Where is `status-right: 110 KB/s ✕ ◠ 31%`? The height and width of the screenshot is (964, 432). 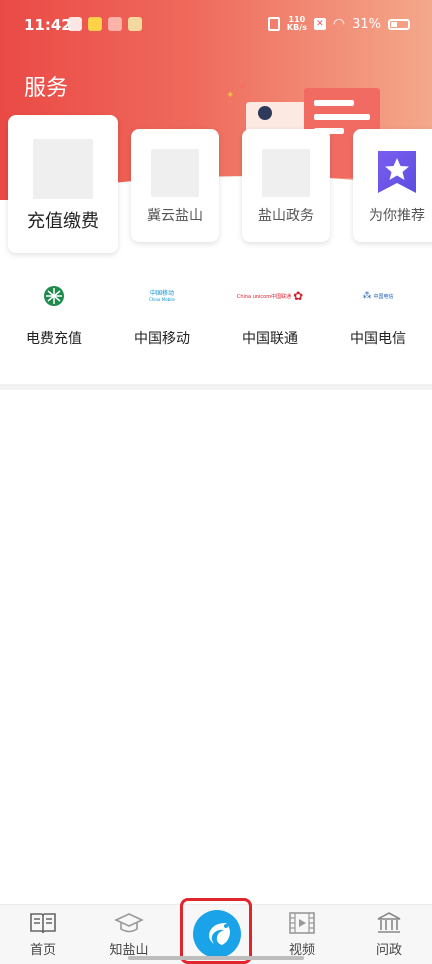 status-right: 110 KB/s ✕ ◠ 31% is located at coordinates (338, 24).